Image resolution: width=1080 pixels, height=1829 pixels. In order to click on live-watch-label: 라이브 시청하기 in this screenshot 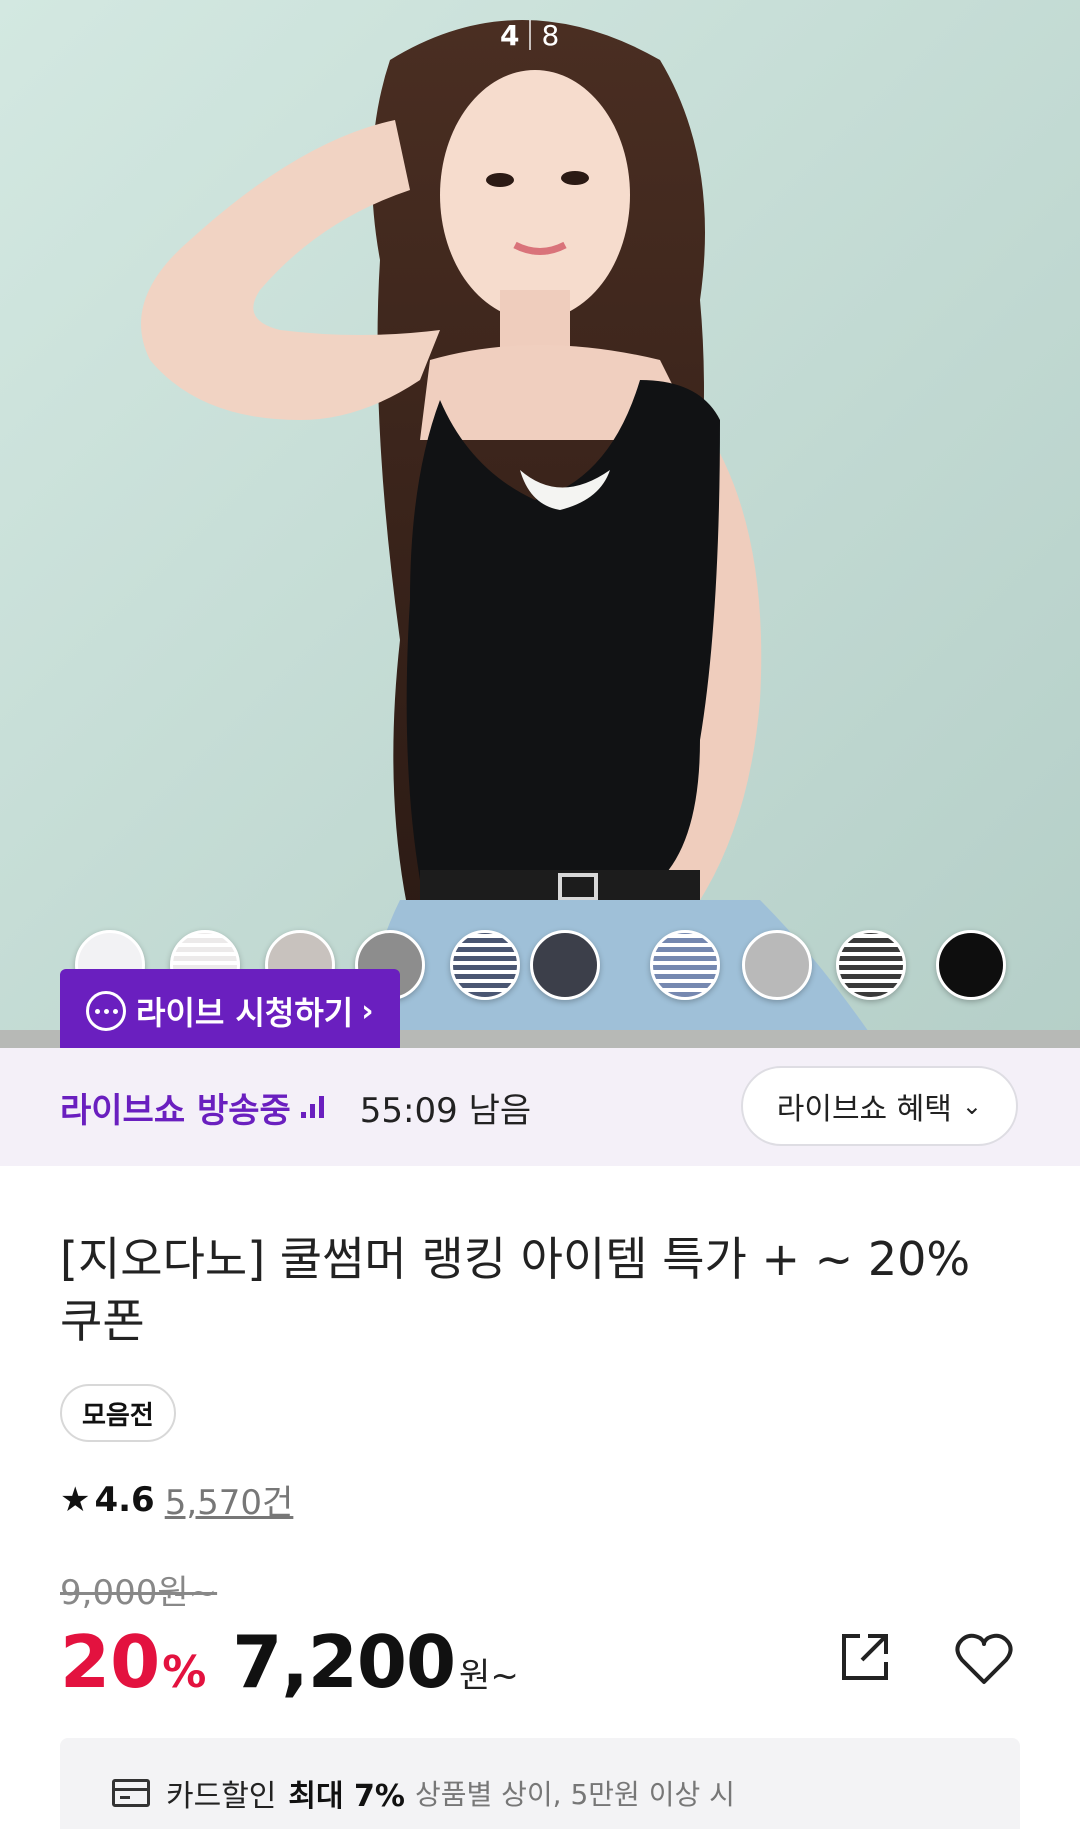, I will do `click(245, 1013)`.